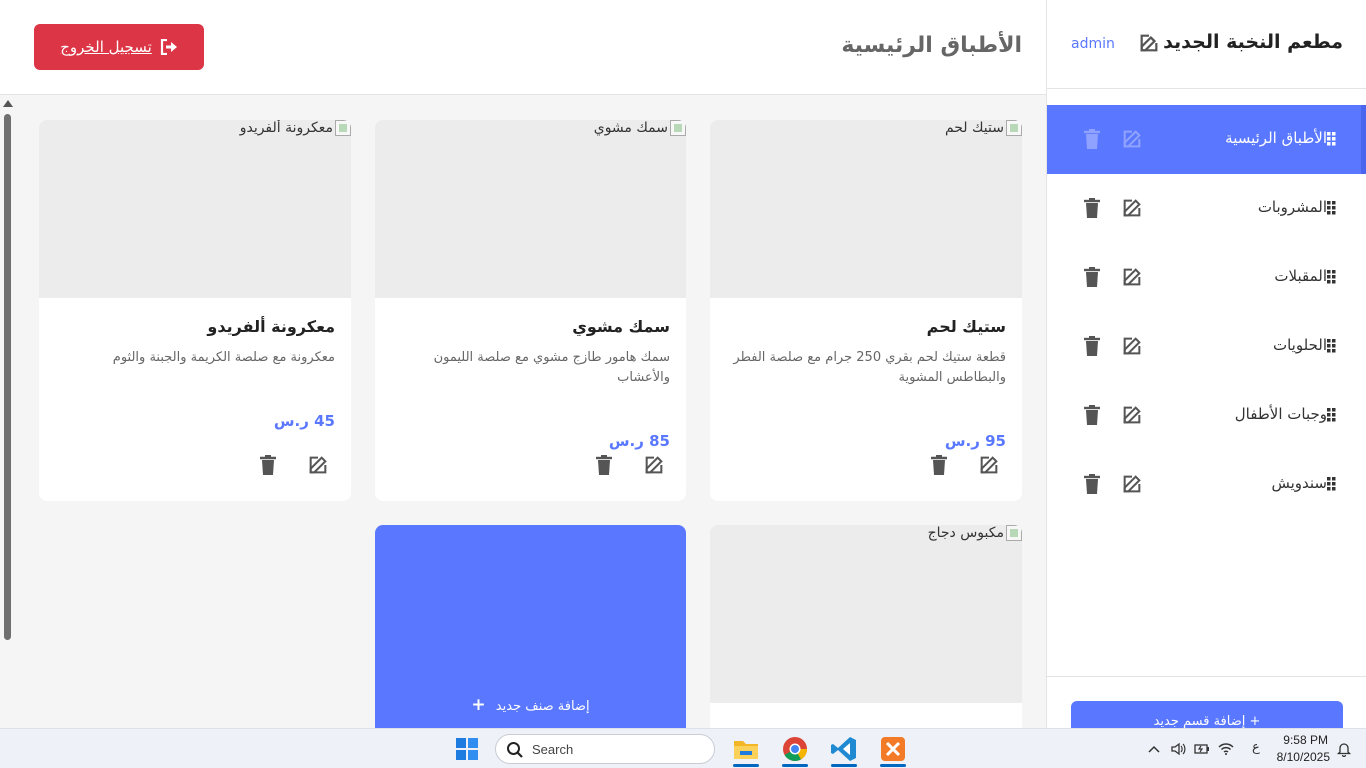 This screenshot has width=1366, height=768. What do you see at coordinates (1093, 44) in the screenshot?
I see `admin-label: admin` at bounding box center [1093, 44].